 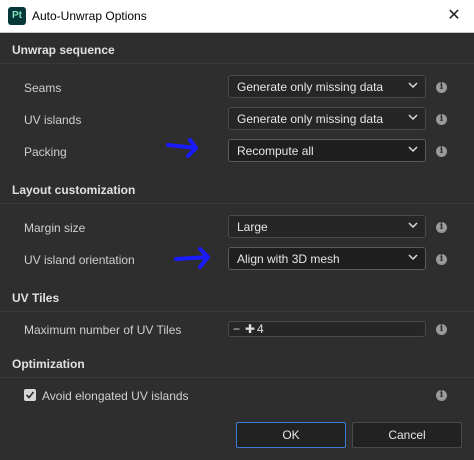 I want to click on increment-icon: ✚, so click(x=250, y=329).